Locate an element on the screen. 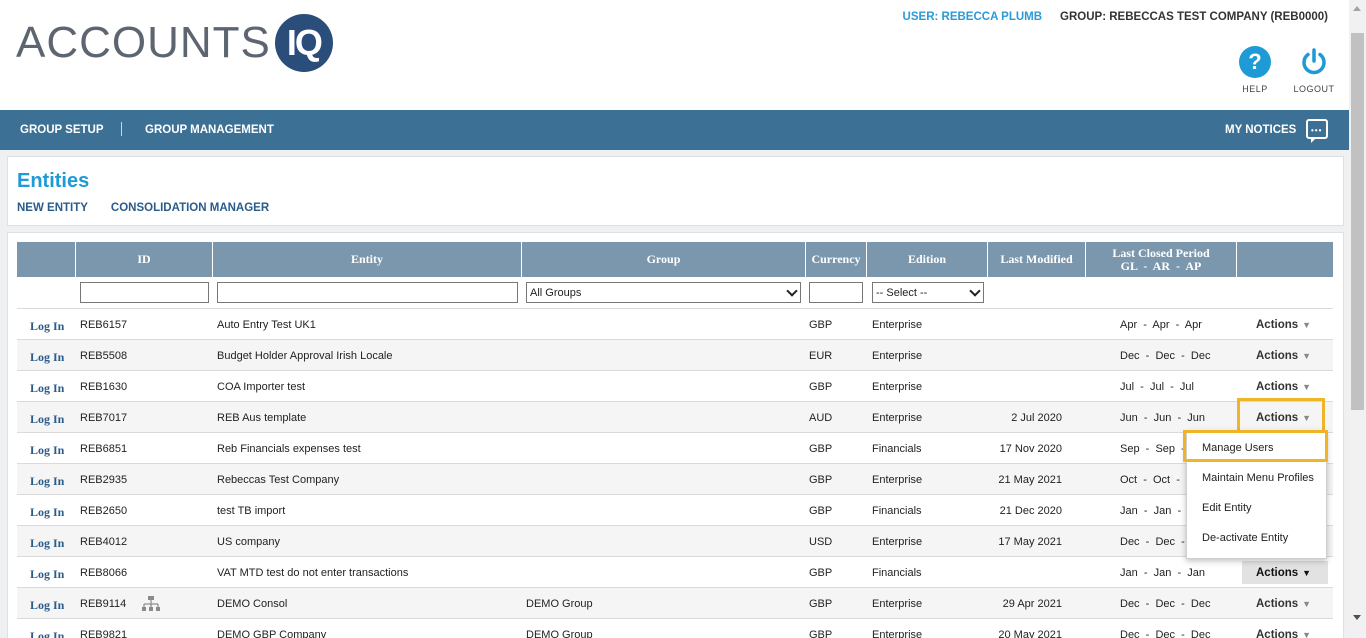  cell-currency: AUD is located at coordinates (821, 418).